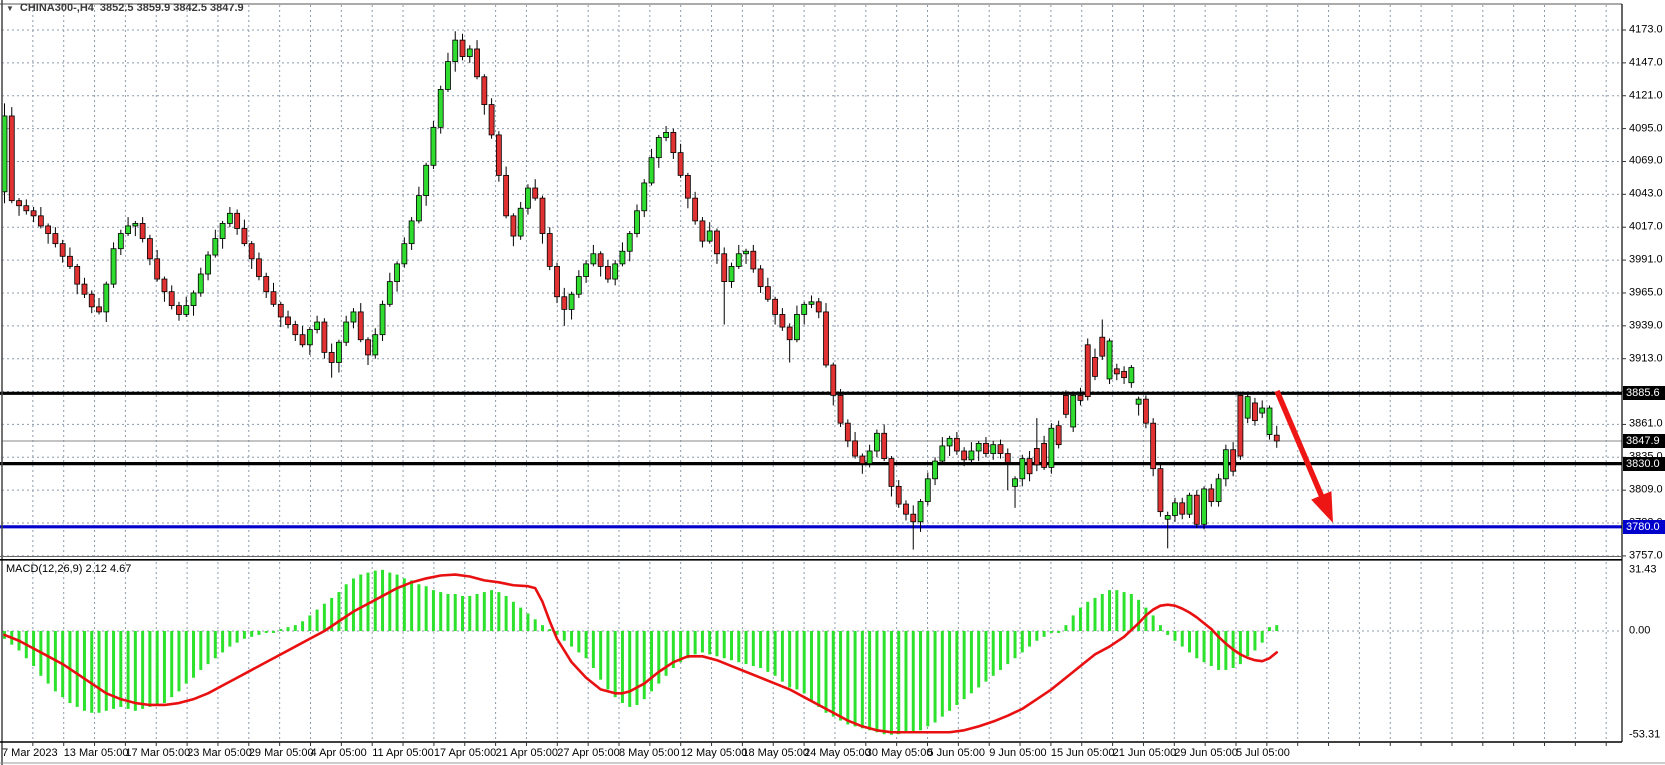  What do you see at coordinates (1643, 569) in the screenshot?
I see `macd-tick-label: 31.43` at bounding box center [1643, 569].